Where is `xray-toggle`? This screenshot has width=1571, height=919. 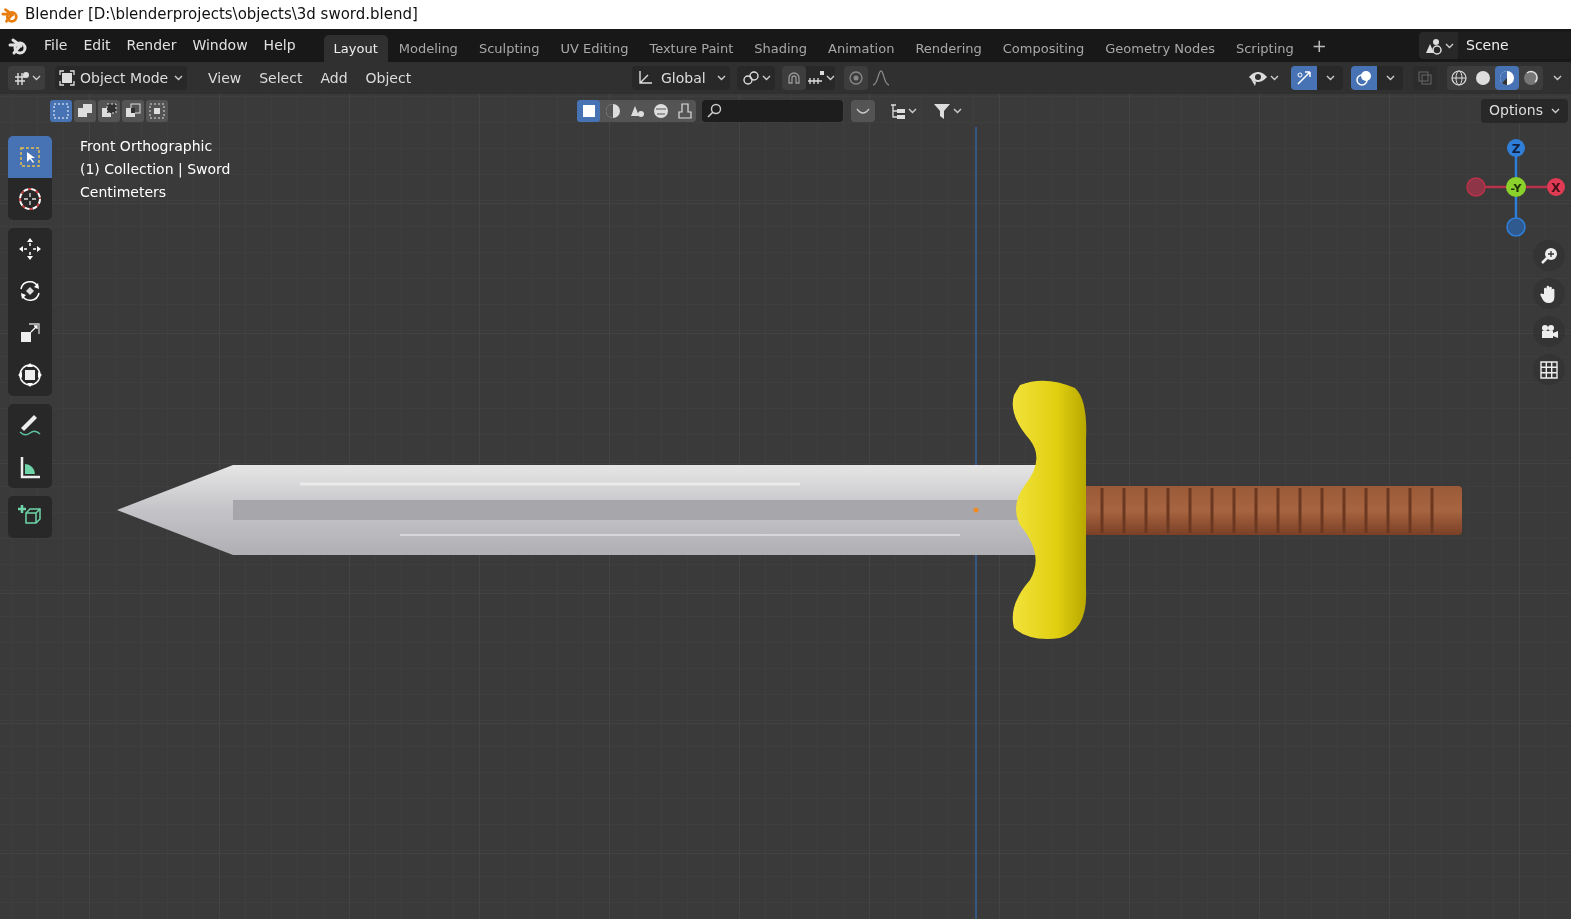 xray-toggle is located at coordinates (1425, 78).